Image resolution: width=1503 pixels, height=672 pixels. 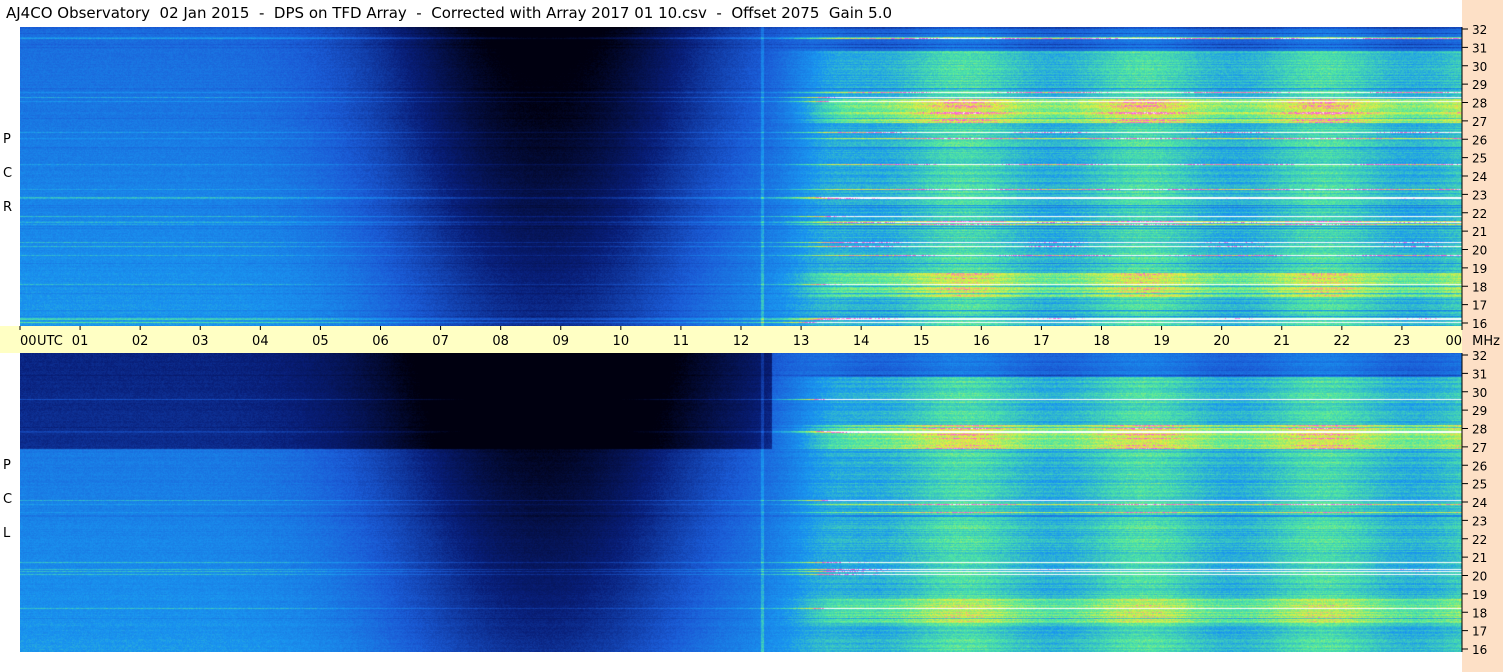 I want to click on time-label-19: 19, so click(x=1161, y=341).